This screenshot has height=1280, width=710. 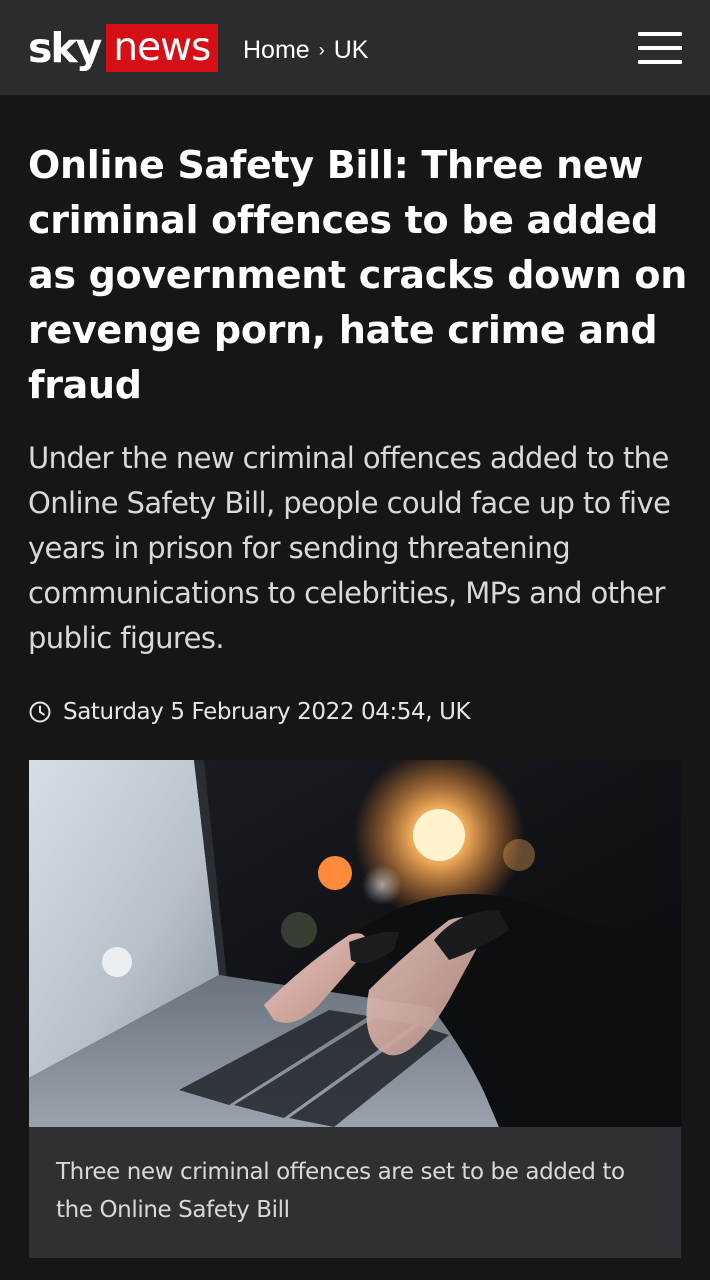 I want to click on menu-bar-top, so click(x=660, y=34).